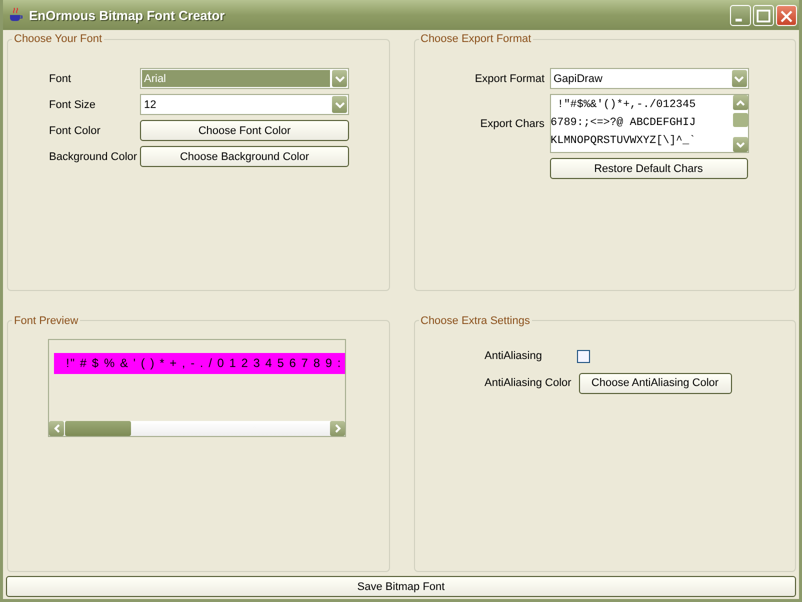  I want to click on panel-title: Choose Extra Settings, so click(475, 320).